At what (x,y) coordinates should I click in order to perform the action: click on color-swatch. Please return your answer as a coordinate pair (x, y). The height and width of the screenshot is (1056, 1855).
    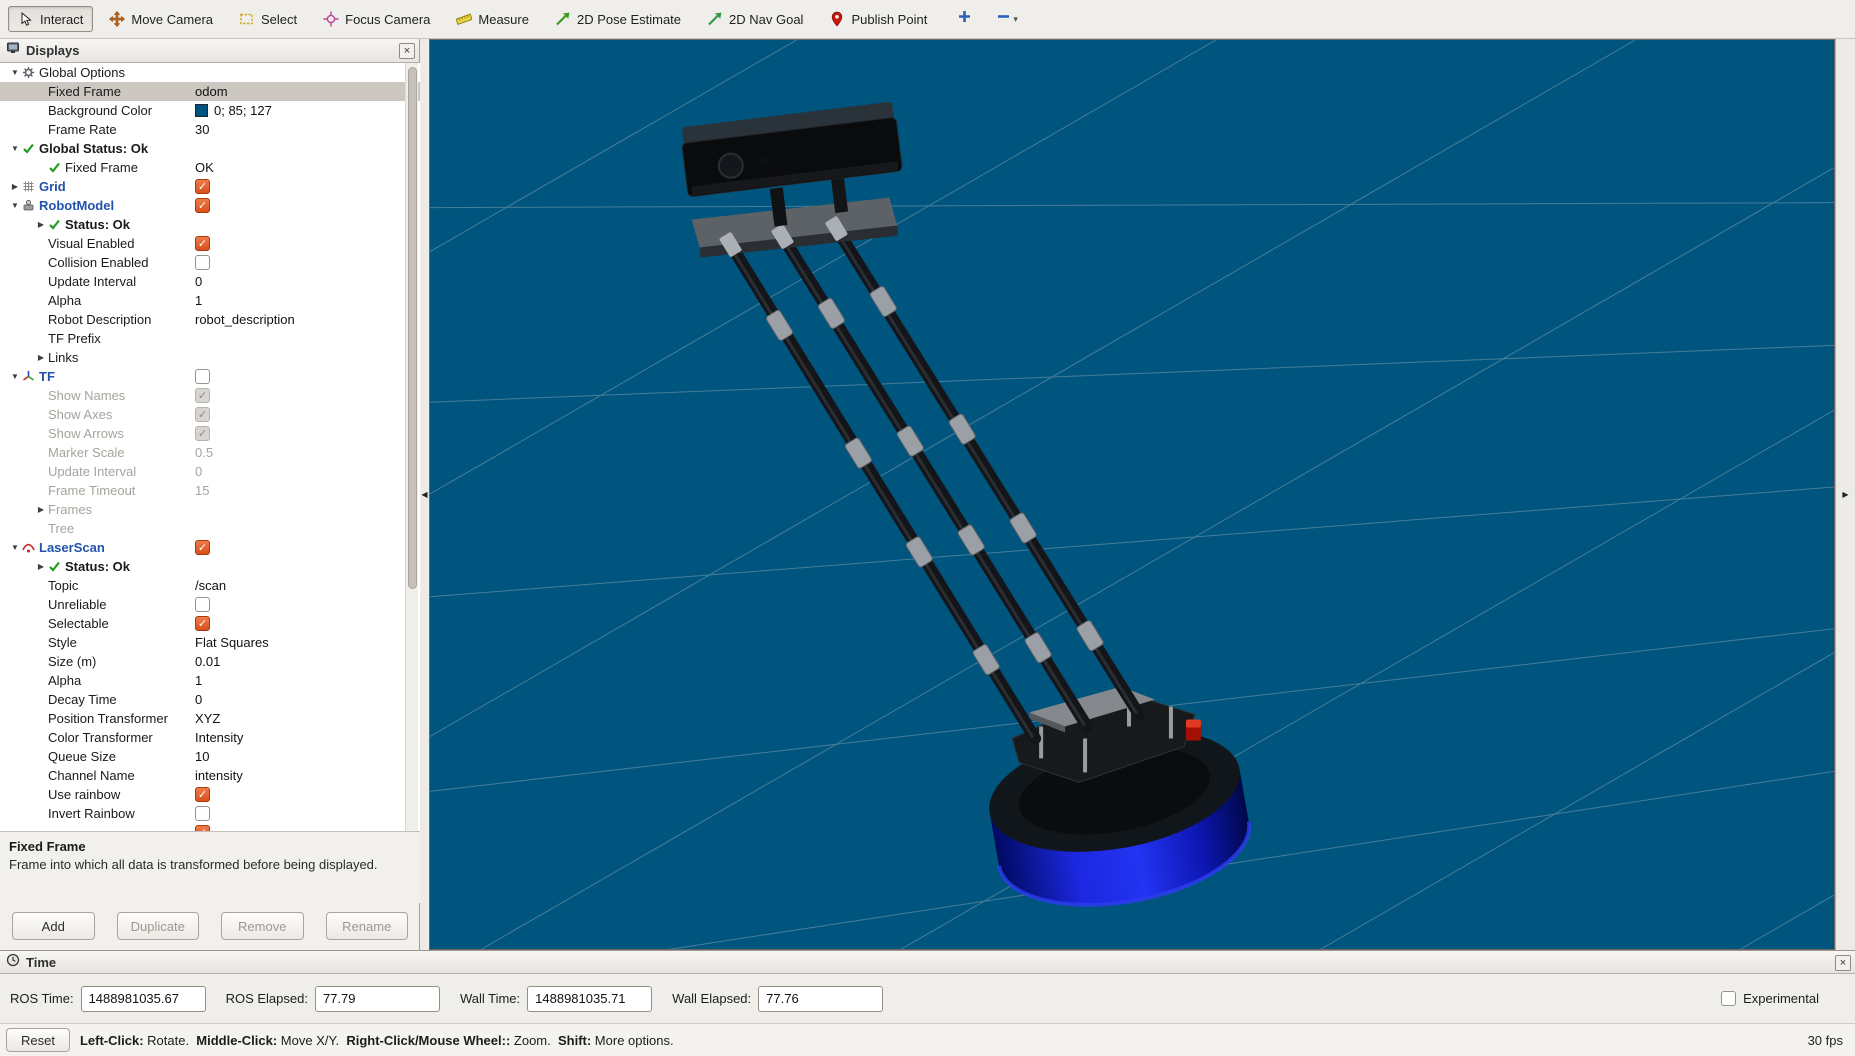
    Looking at the image, I should click on (201, 110).